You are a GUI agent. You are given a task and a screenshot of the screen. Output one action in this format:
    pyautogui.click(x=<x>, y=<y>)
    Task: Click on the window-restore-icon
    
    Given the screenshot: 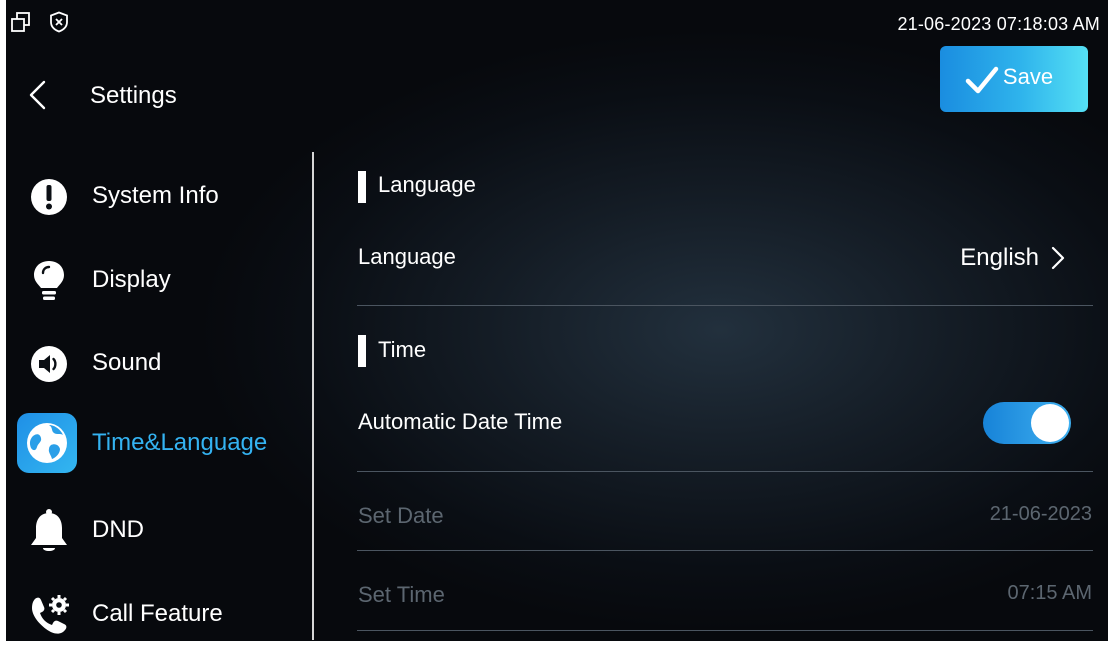 What is the action you would take?
    pyautogui.click(x=20, y=22)
    